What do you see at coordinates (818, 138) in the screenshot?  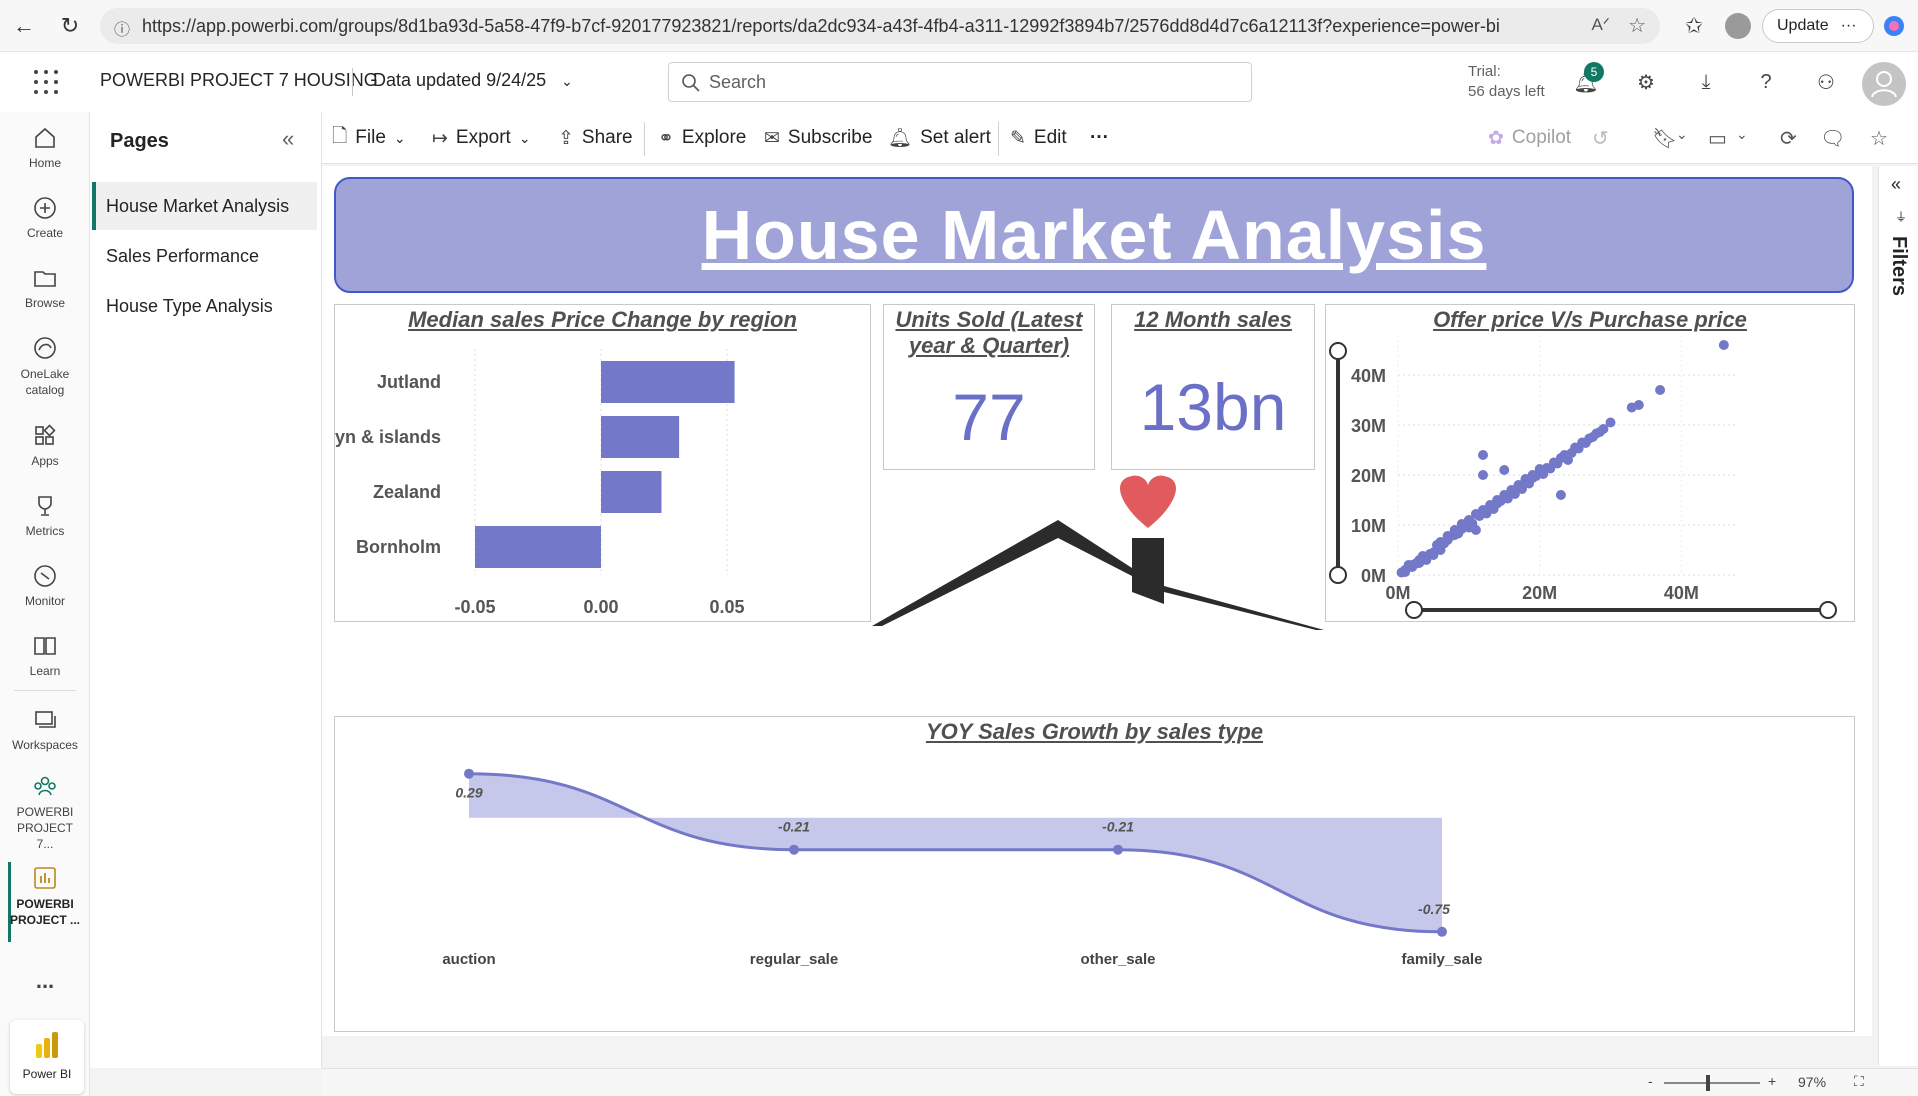 I see `subscribe-button: ✉ Subscribe` at bounding box center [818, 138].